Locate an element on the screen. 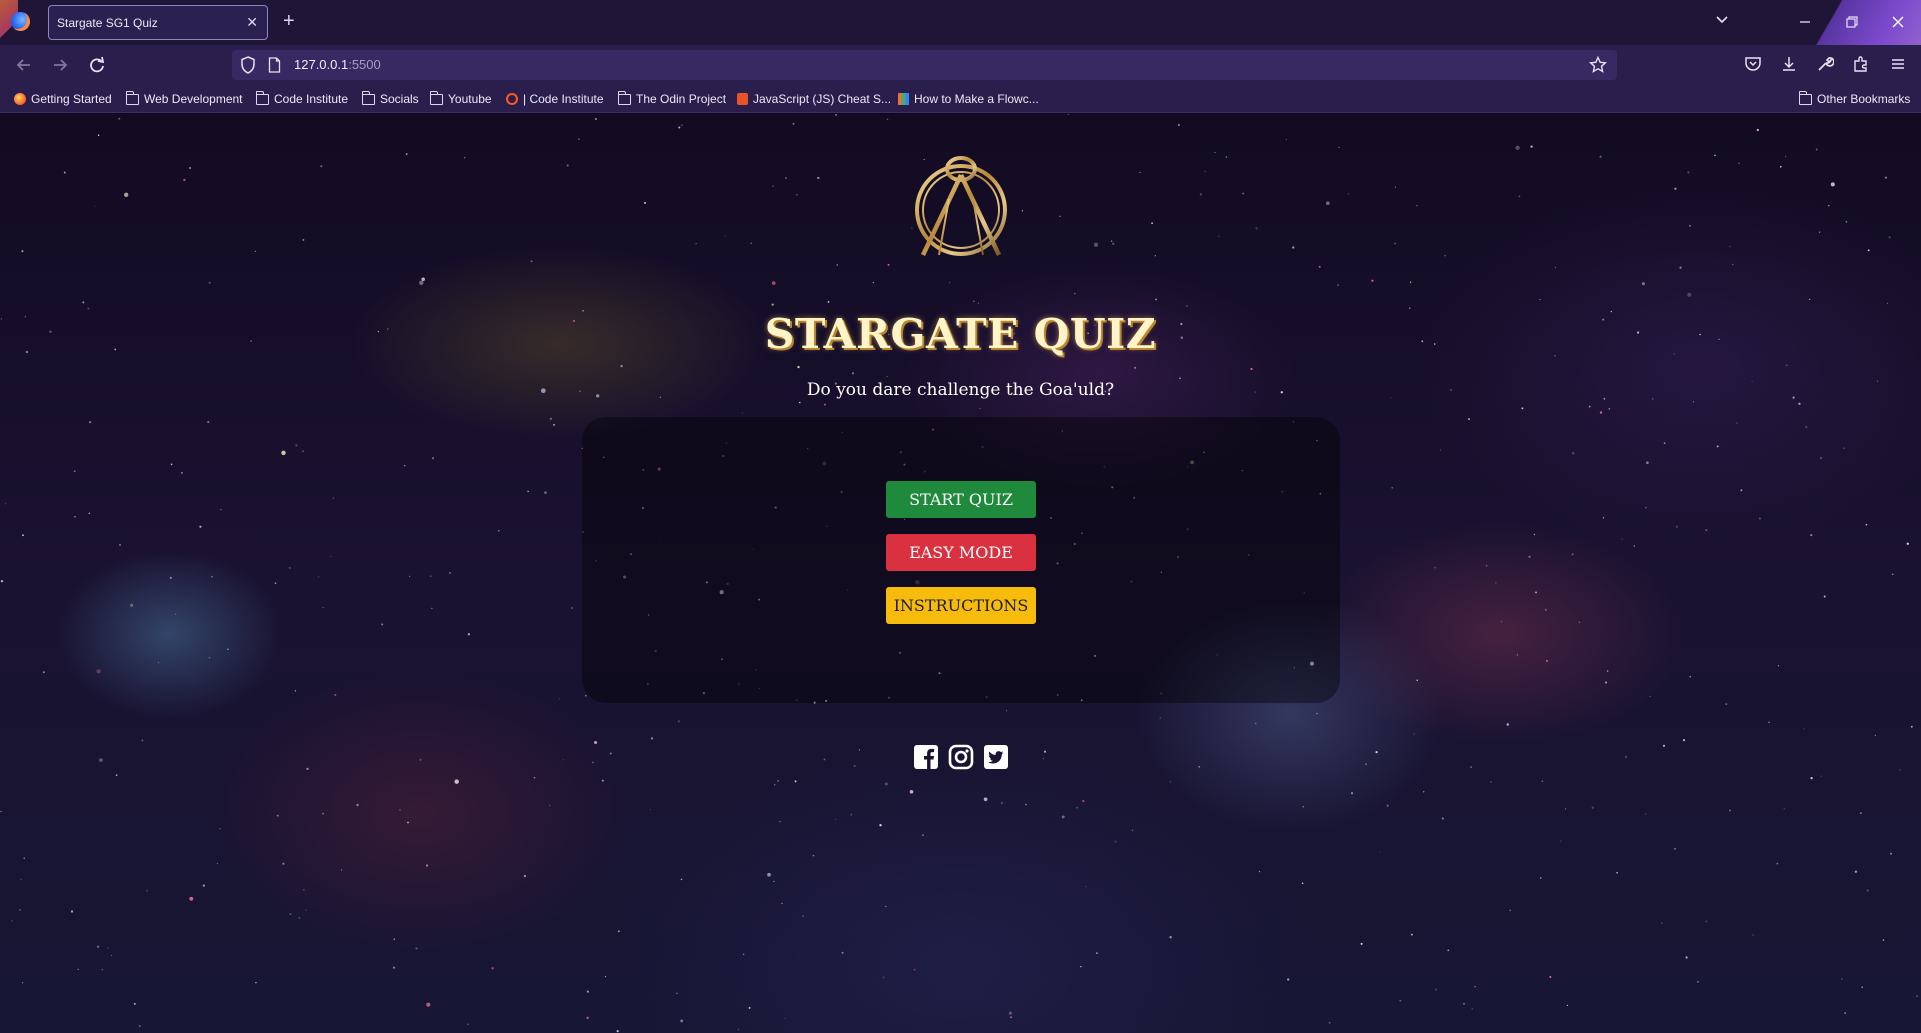 The image size is (1921, 1033). bookmark-getting-started: Getting Started is located at coordinates (63, 99).